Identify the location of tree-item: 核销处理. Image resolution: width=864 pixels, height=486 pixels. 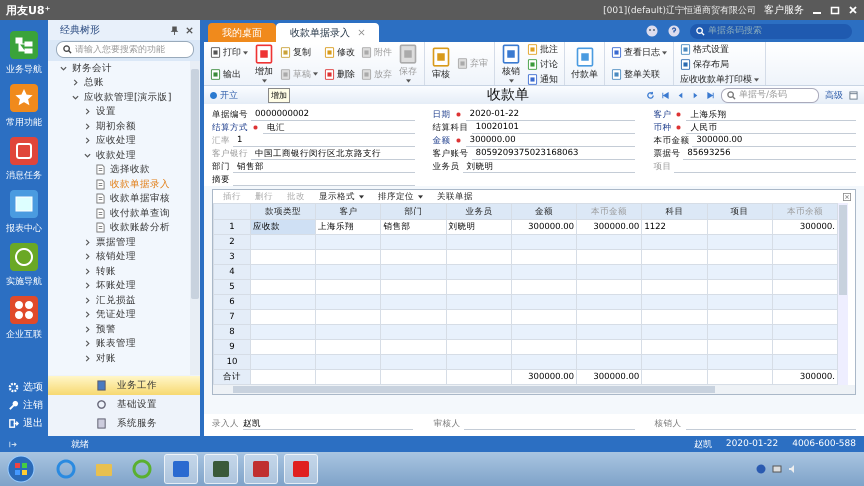
(116, 257).